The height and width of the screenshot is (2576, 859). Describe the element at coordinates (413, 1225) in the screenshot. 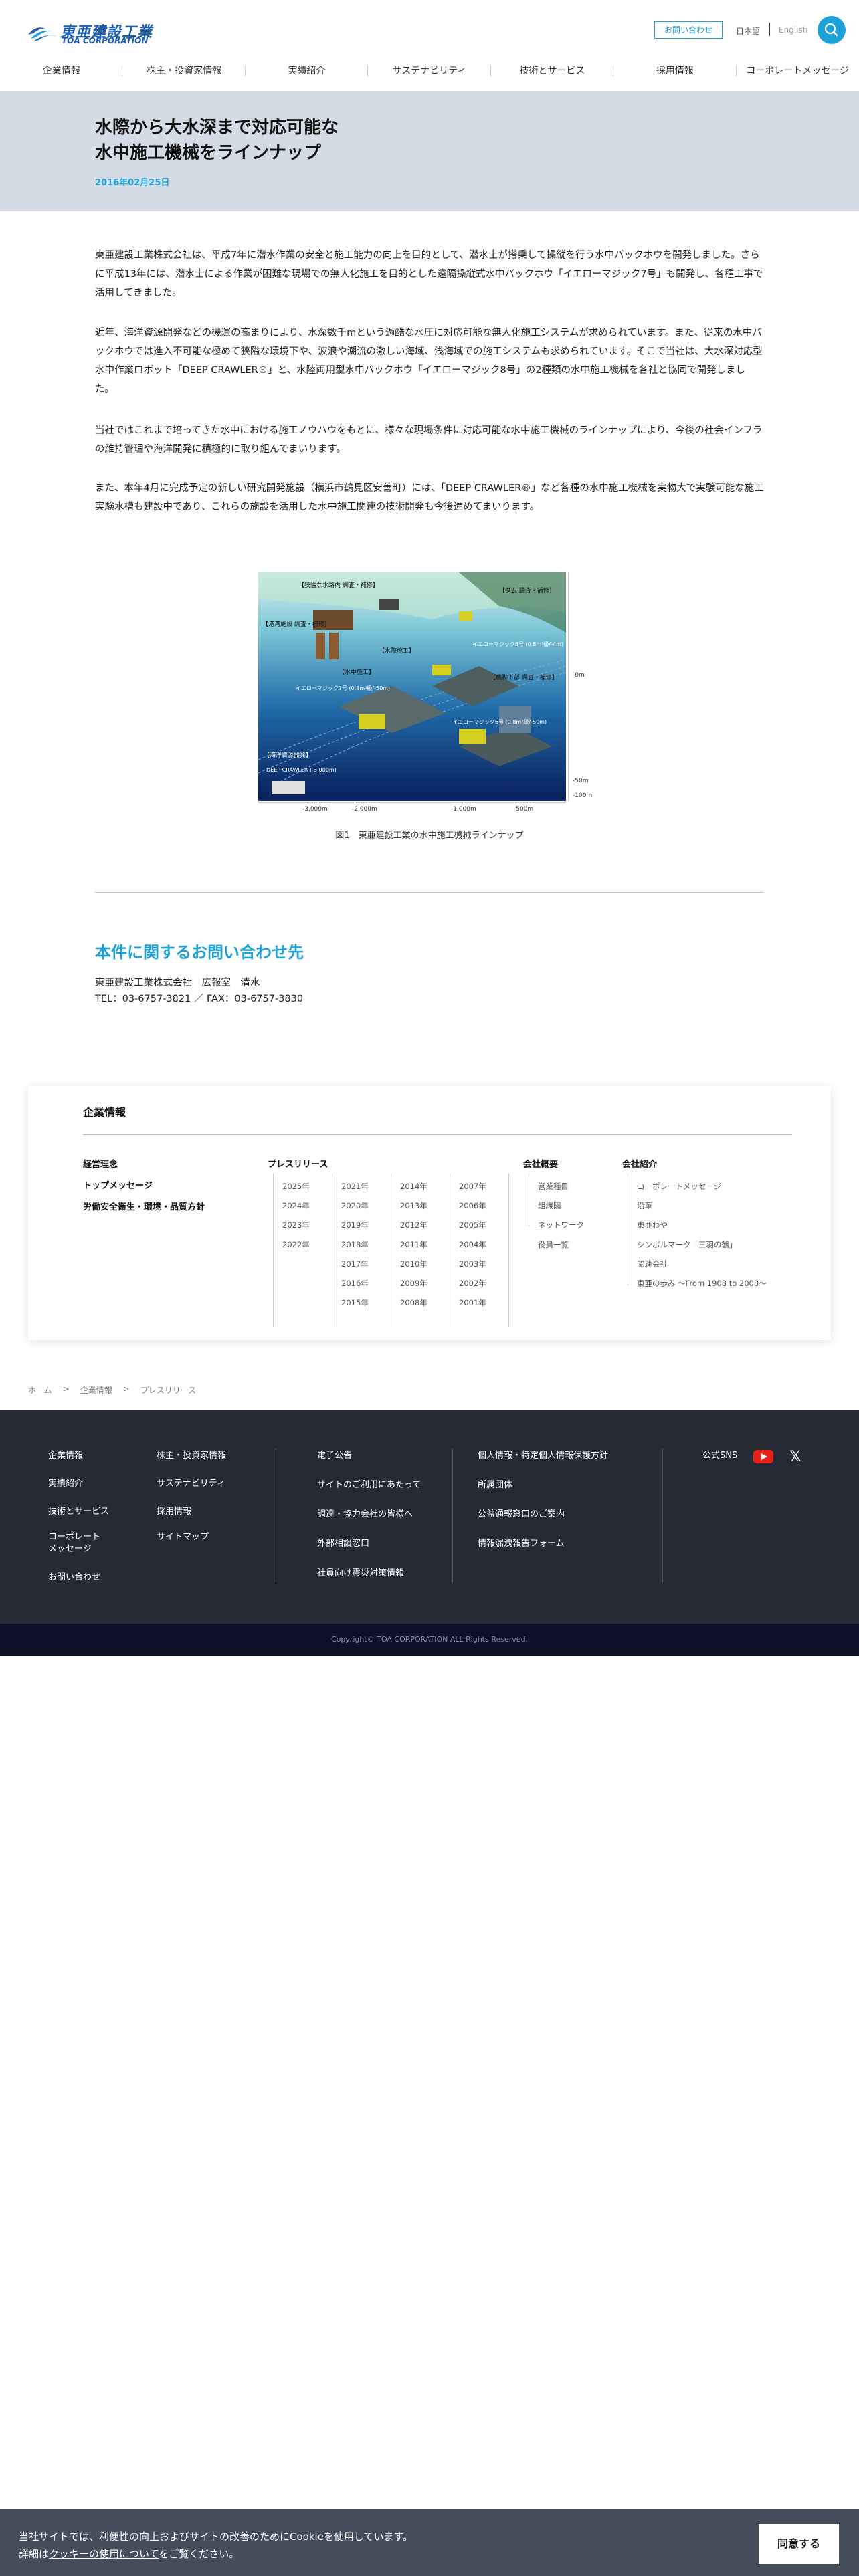

I see `year-link: 2012年` at that location.